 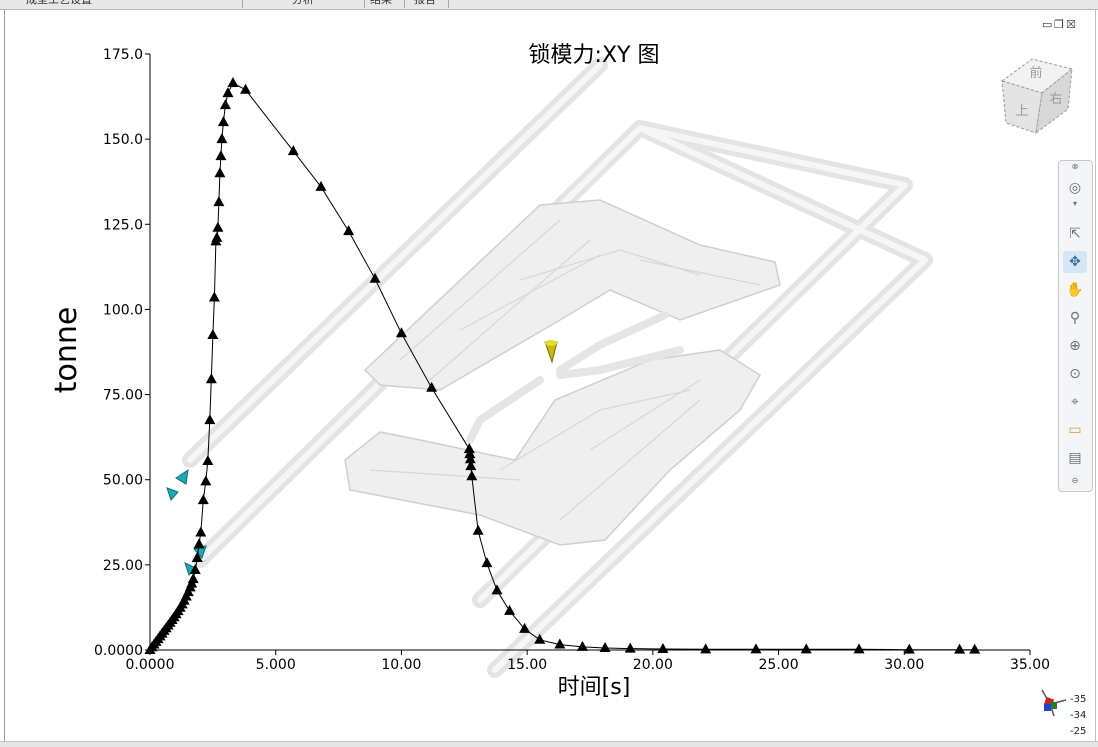 I want to click on triad-value: -25, so click(x=1078, y=731).